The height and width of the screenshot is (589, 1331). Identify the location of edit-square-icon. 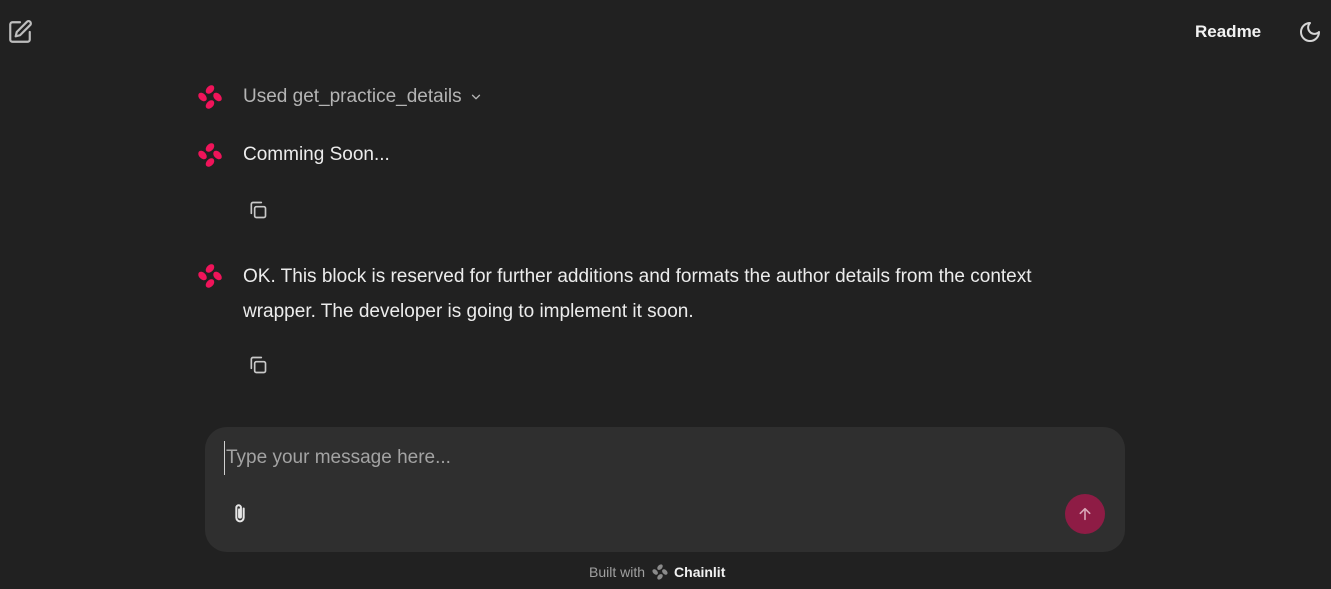
(20, 31).